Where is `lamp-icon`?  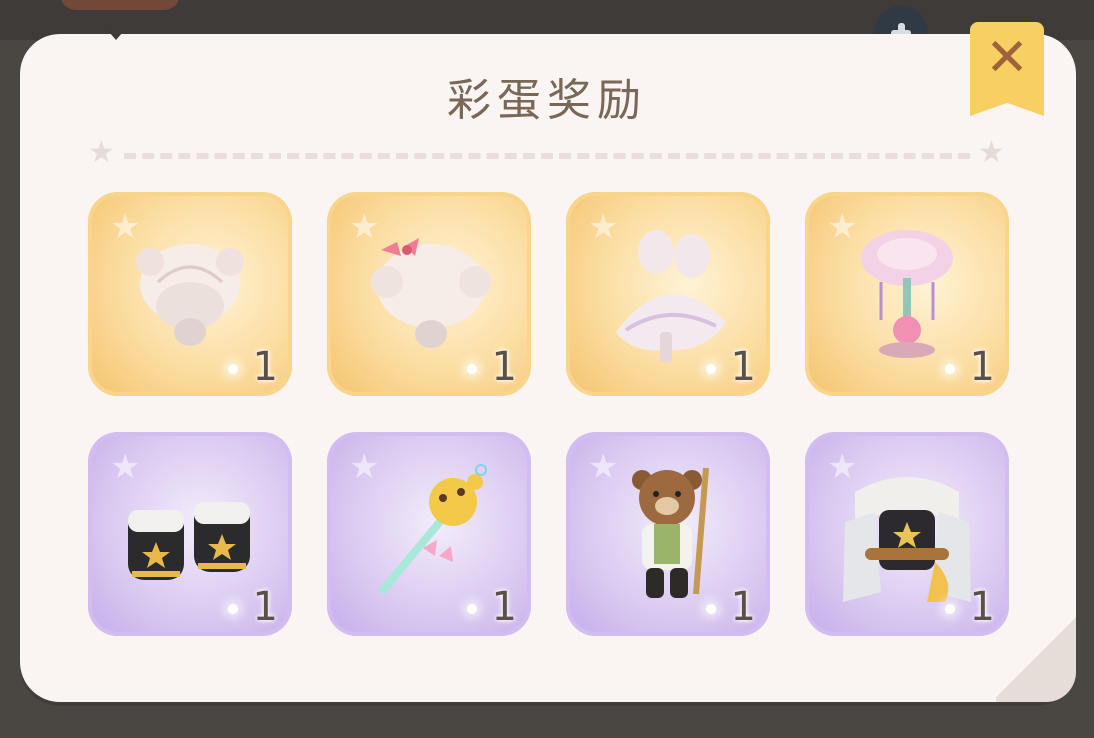
lamp-icon is located at coordinates (907, 294).